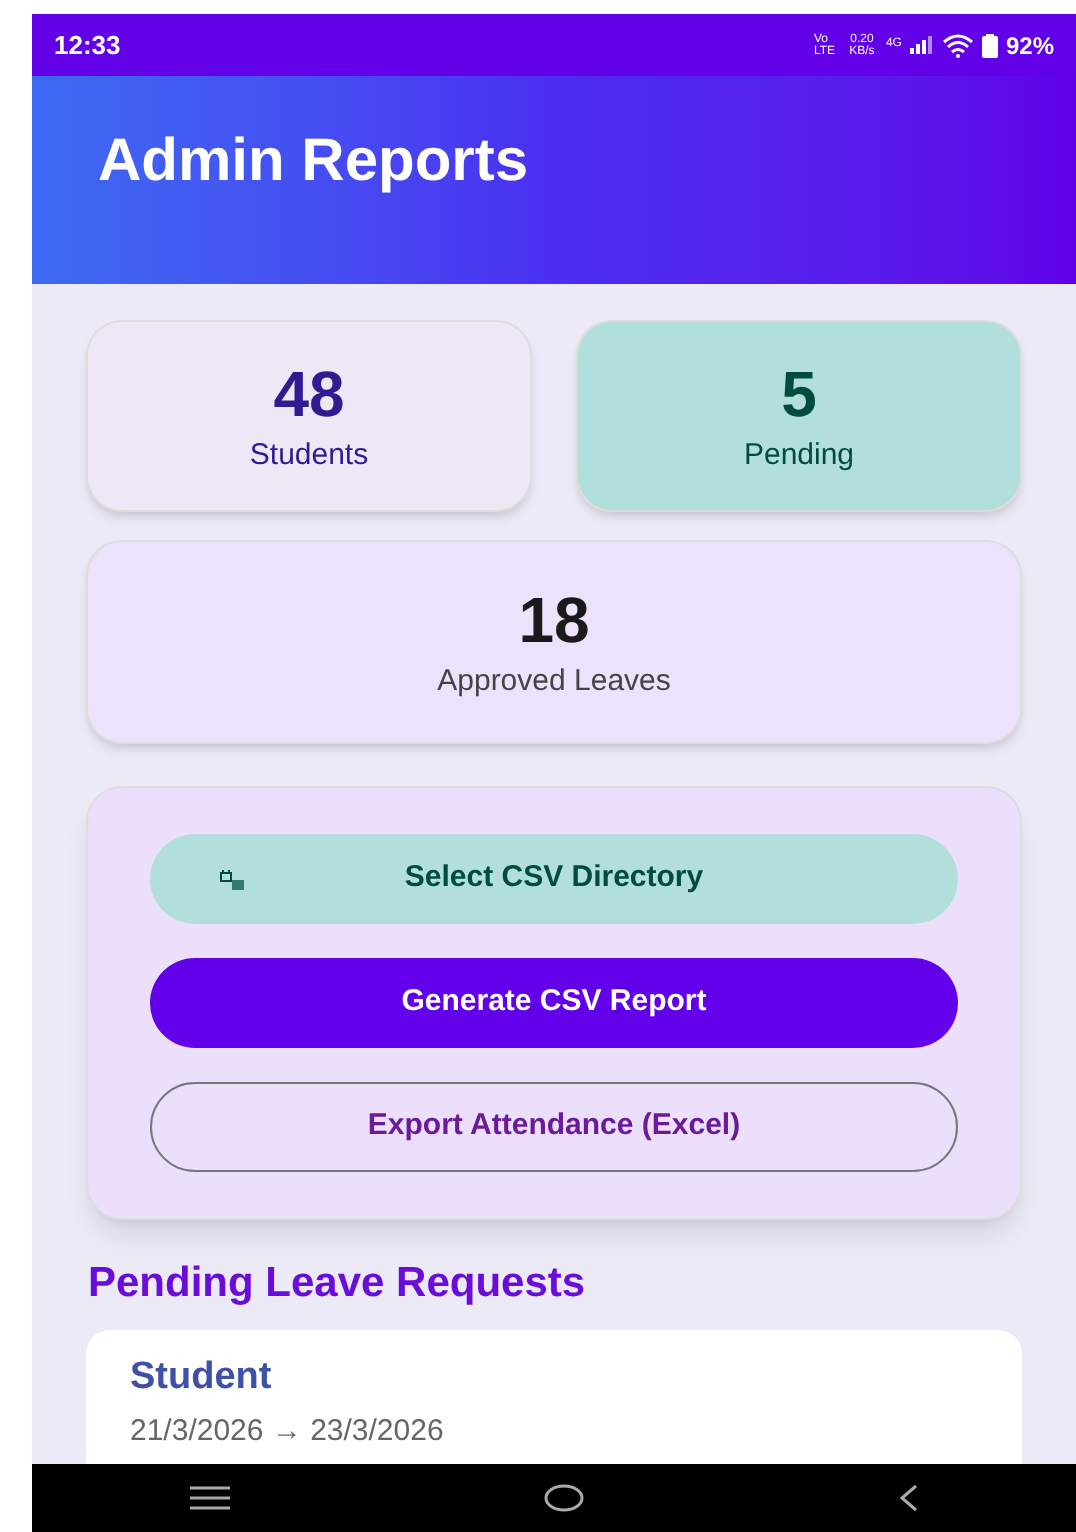 The image size is (1076, 1532). Describe the element at coordinates (799, 394) in the screenshot. I see `stat-value: 5` at that location.